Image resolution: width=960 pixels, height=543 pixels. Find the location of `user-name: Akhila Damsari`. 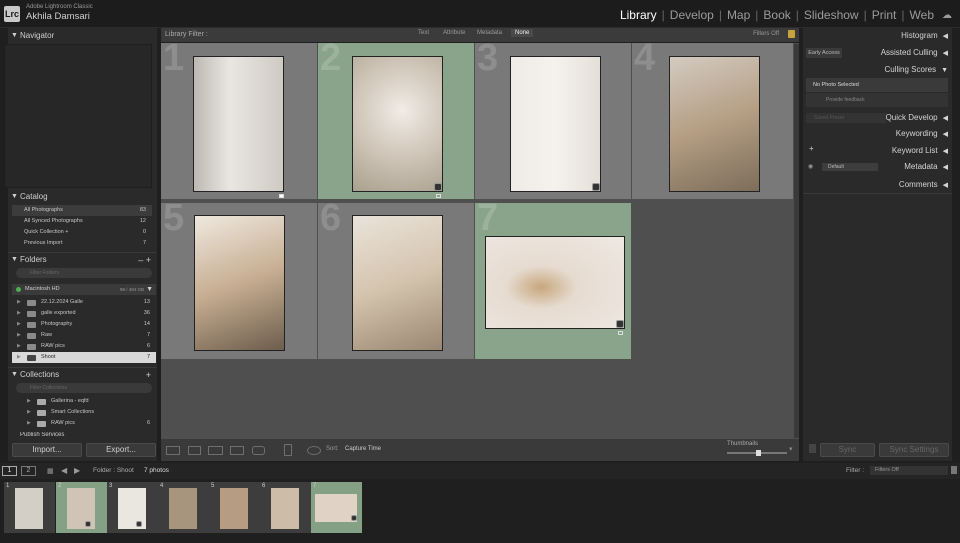

user-name: Akhila Damsari is located at coordinates (58, 16).